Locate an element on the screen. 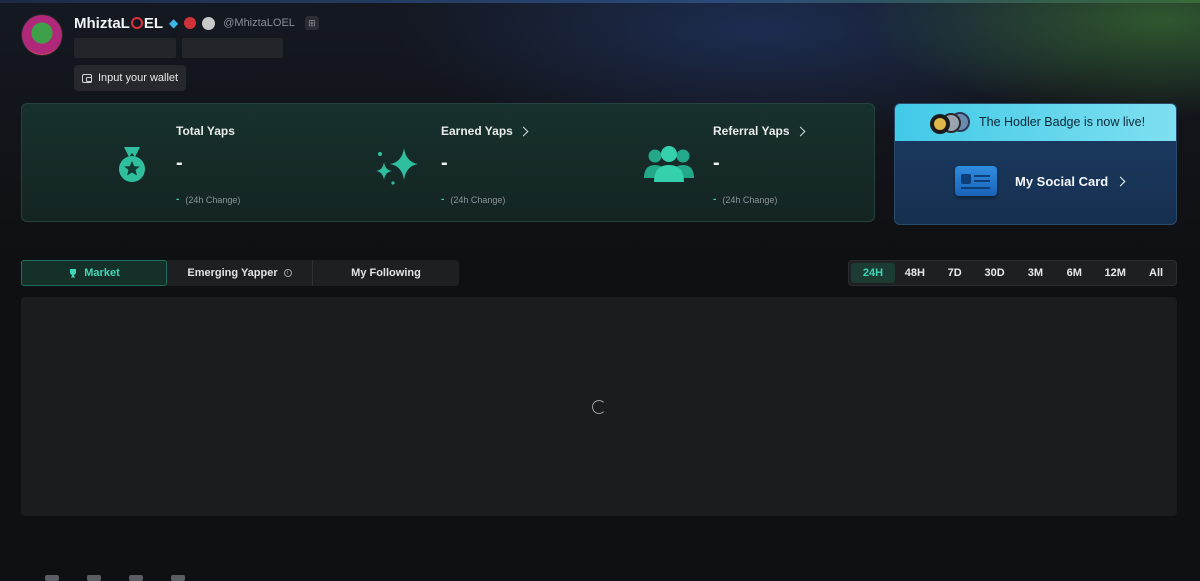  users-icon is located at coordinates (669, 164).